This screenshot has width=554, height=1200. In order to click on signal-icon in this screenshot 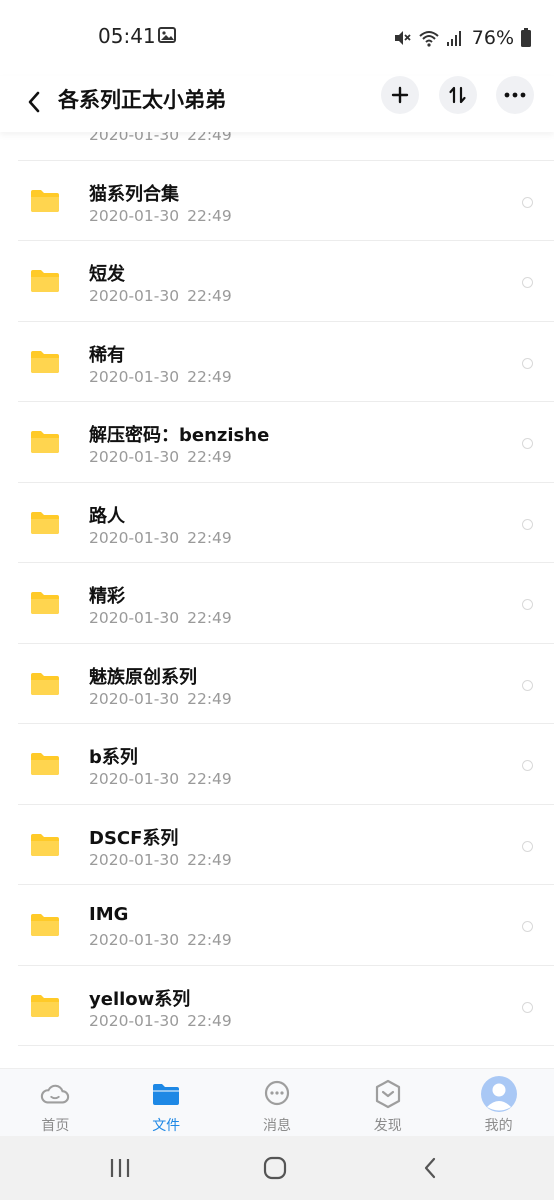, I will do `click(453, 38)`.